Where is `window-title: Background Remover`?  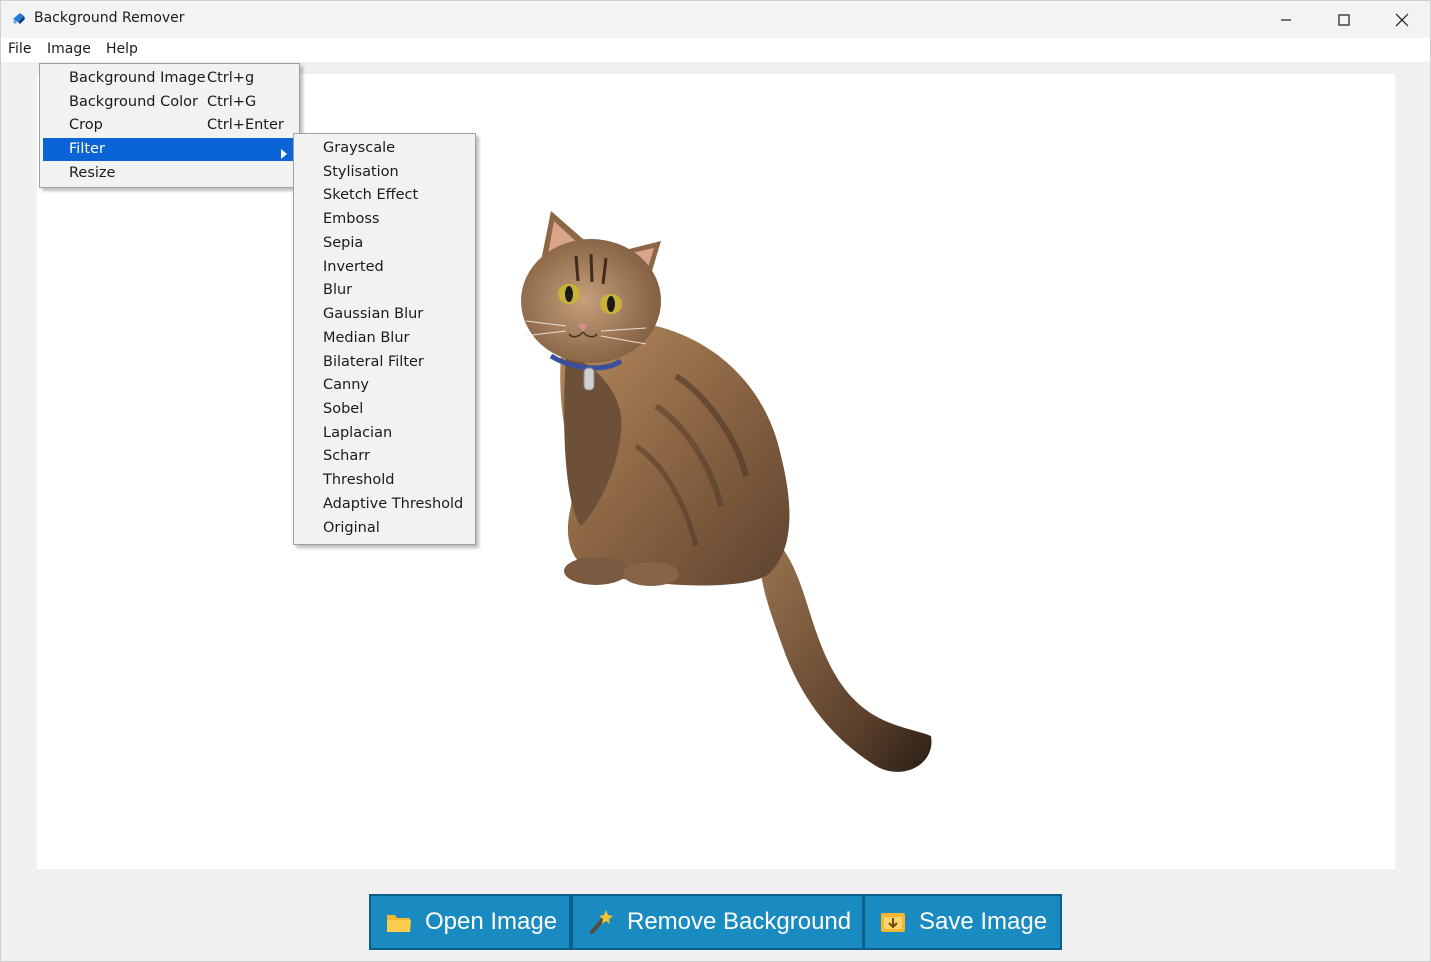
window-title: Background Remover is located at coordinates (109, 18).